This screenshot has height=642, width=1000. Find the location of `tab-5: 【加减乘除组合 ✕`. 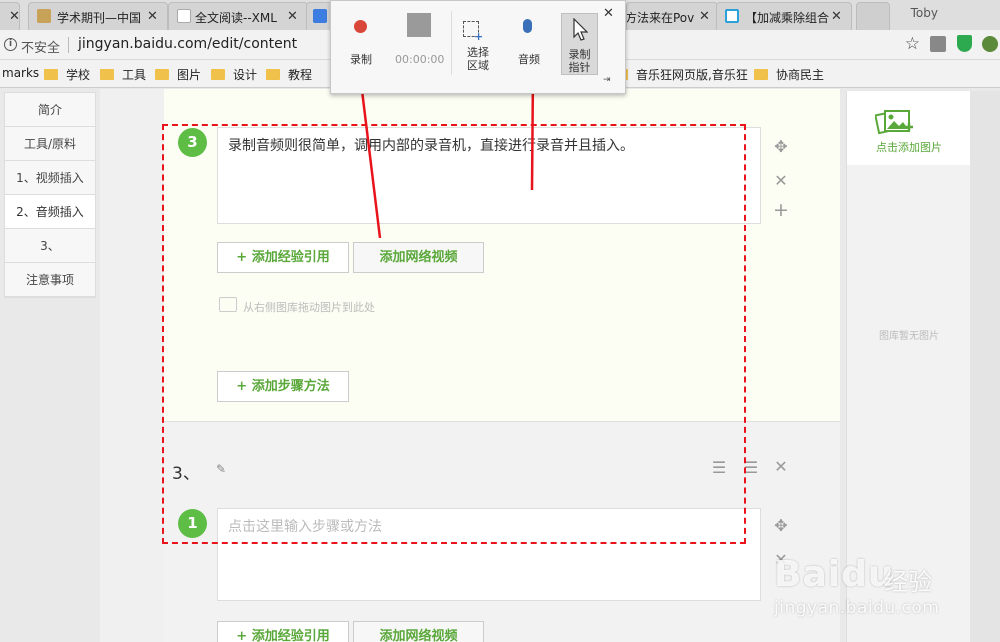

tab-5: 【加减乘除组合 ✕ is located at coordinates (784, 16).